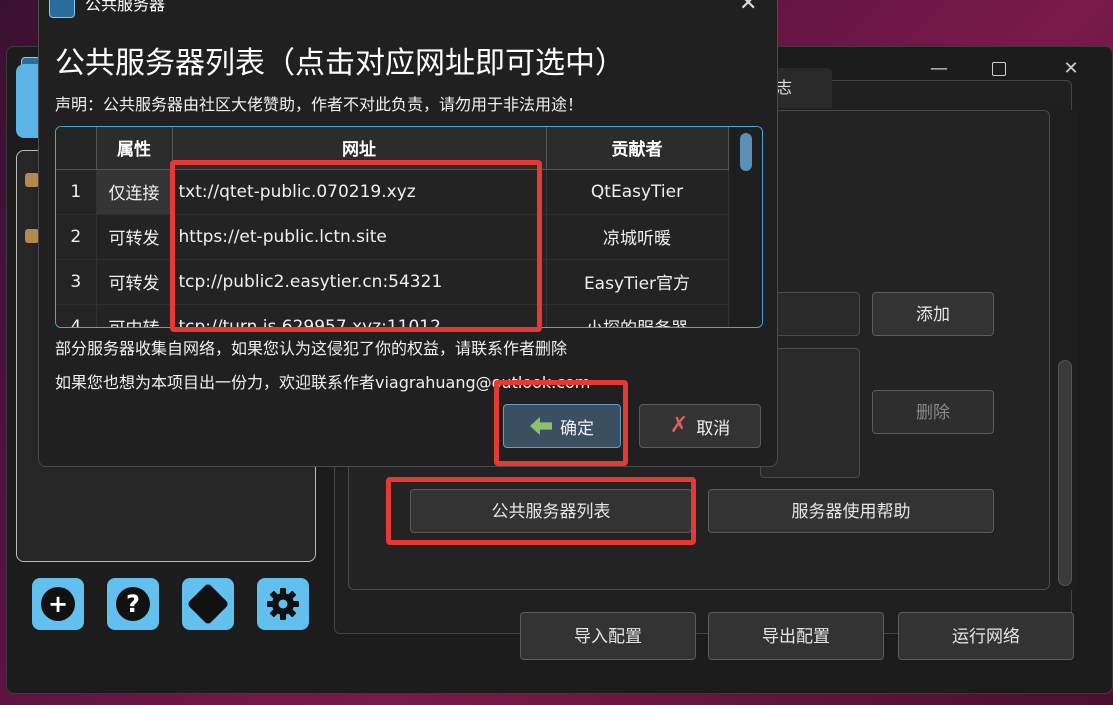 This screenshot has height=705, width=1113. Describe the element at coordinates (541, 511) in the screenshot. I see `highlight-public-list-button` at that location.